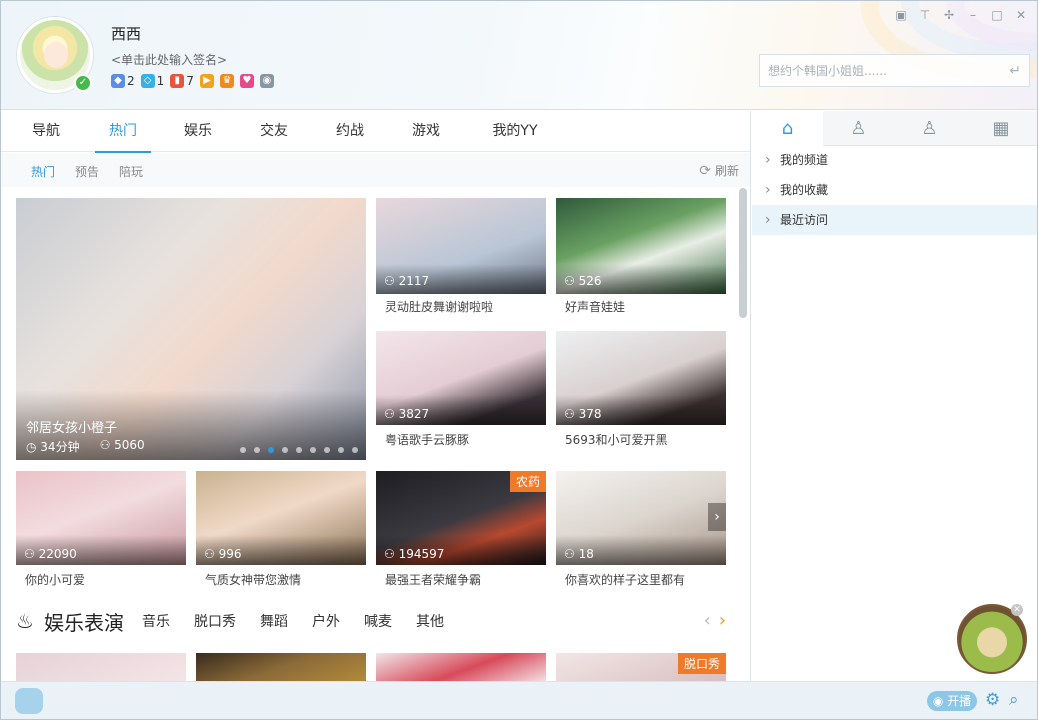 Image resolution: width=1038 pixels, height=720 pixels. I want to click on person-icon: ♙, so click(858, 128).